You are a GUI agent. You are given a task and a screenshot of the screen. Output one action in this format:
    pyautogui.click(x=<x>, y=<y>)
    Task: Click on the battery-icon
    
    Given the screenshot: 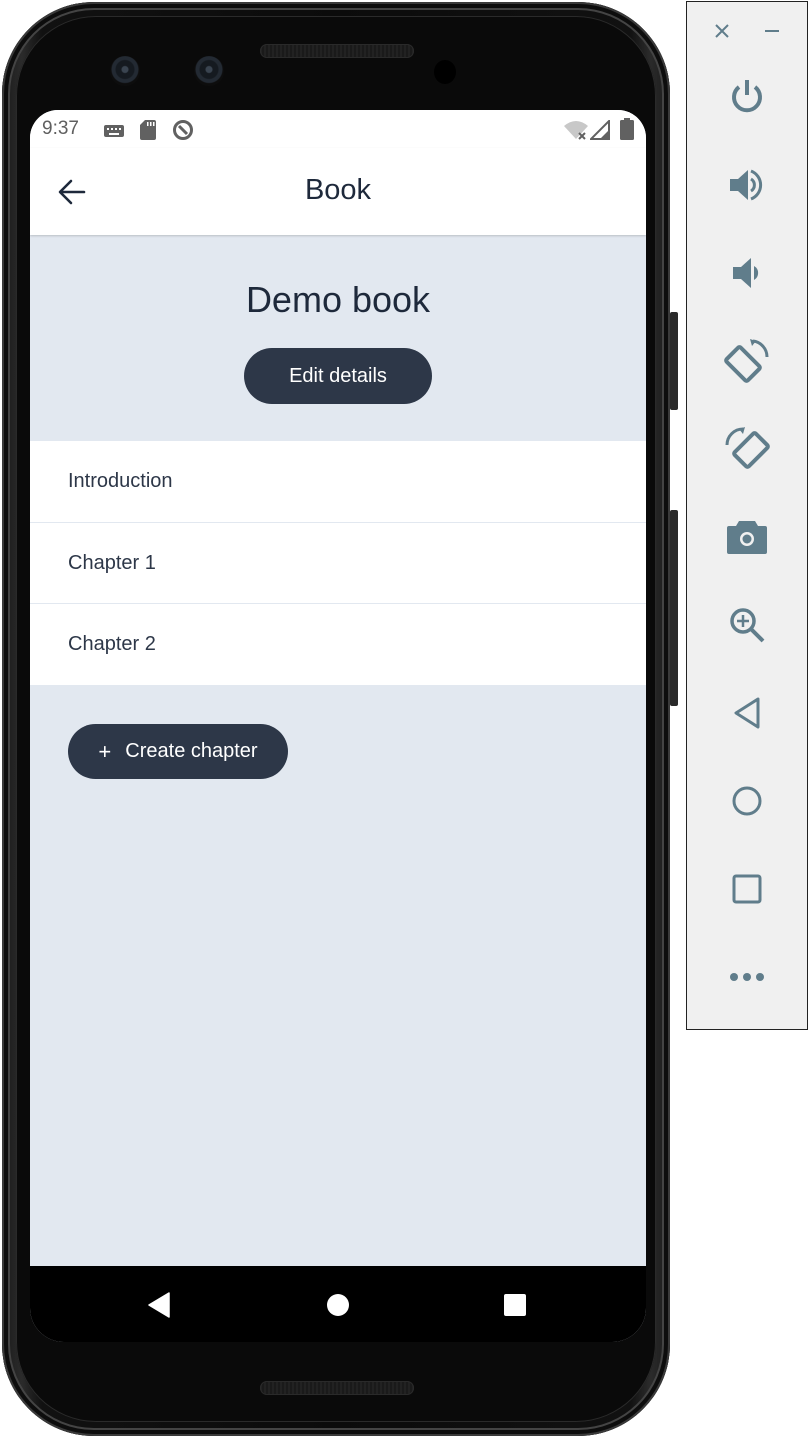 What is the action you would take?
    pyautogui.click(x=627, y=132)
    